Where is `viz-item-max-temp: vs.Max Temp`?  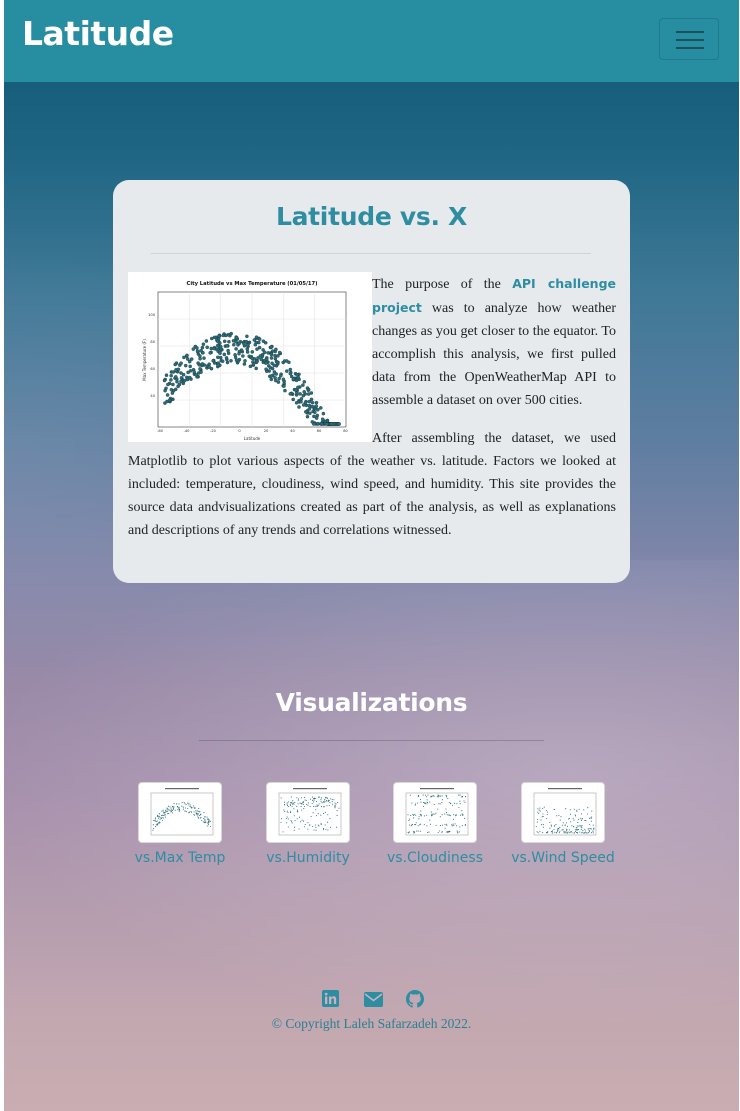 viz-item-max-temp: vs.Max Temp is located at coordinates (180, 826).